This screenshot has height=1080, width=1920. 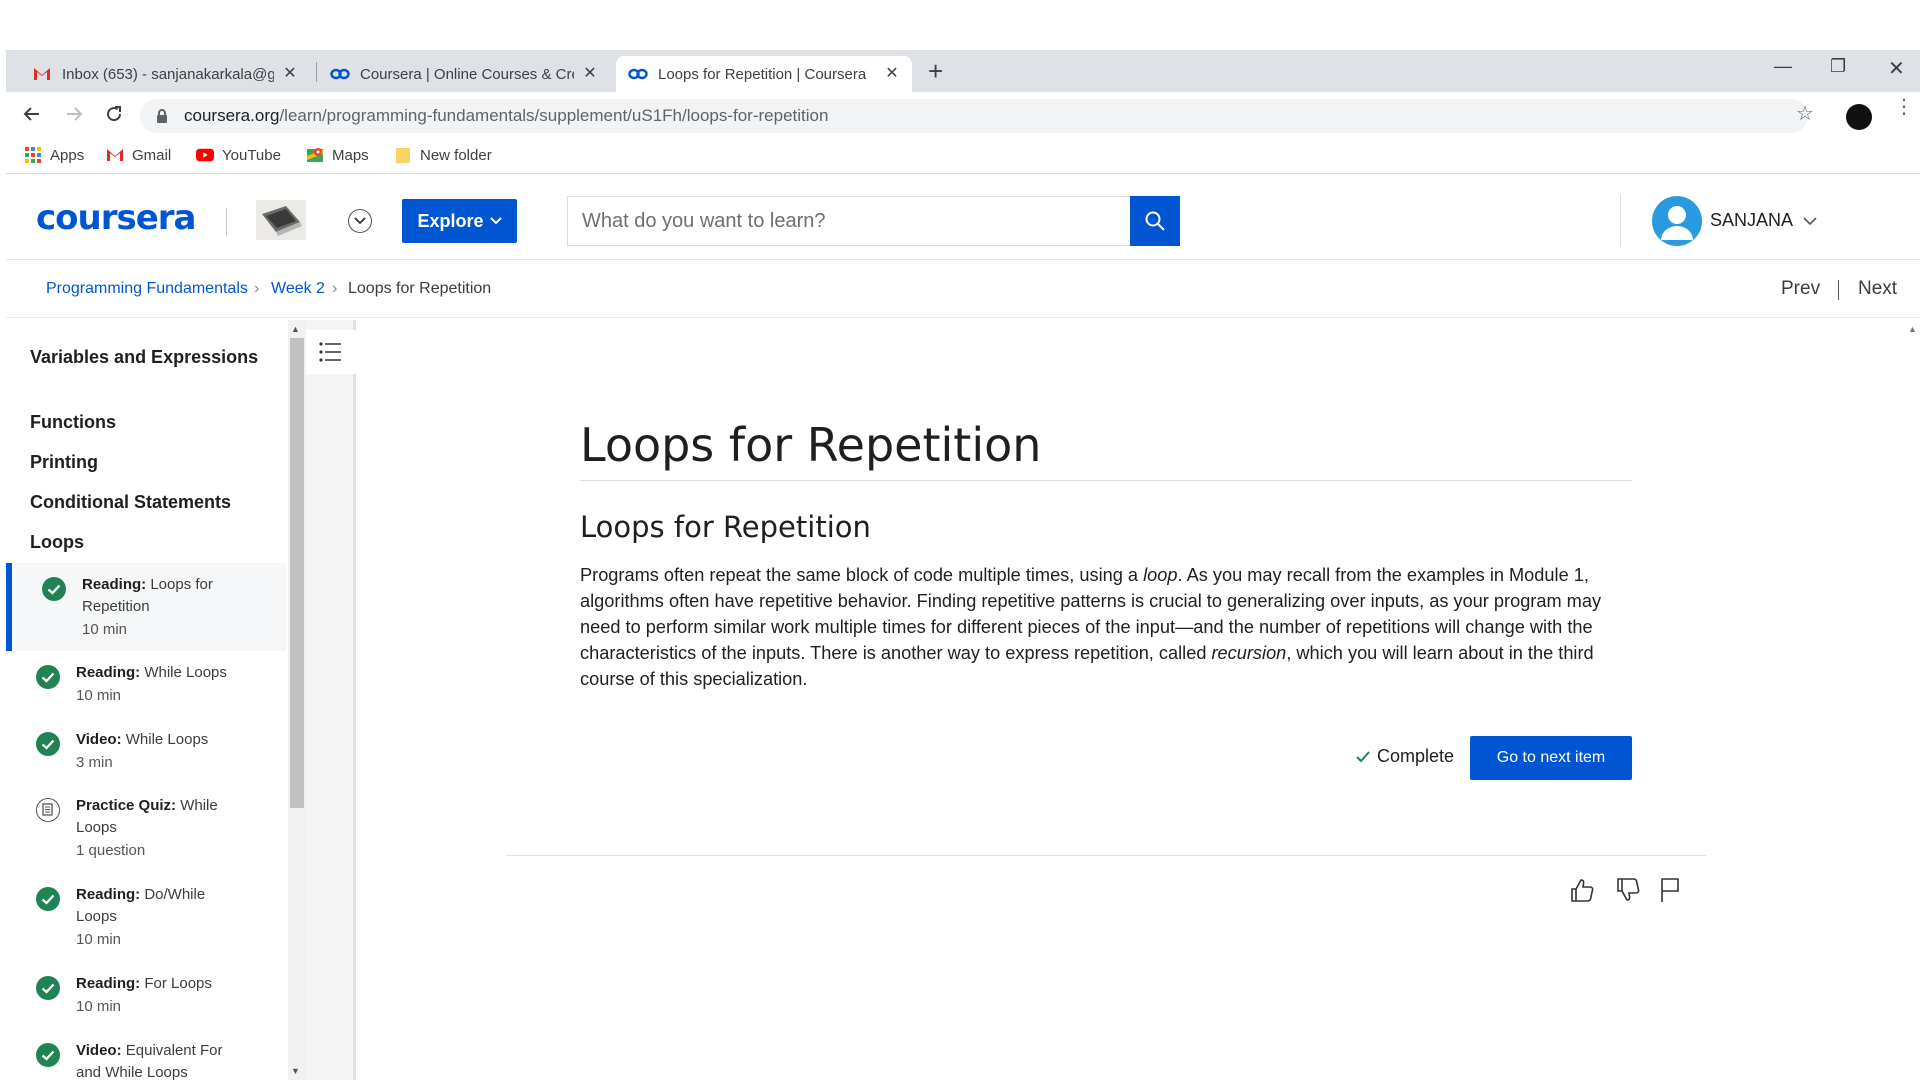 What do you see at coordinates (1416, 756) in the screenshot?
I see `complete-label: Complete` at bounding box center [1416, 756].